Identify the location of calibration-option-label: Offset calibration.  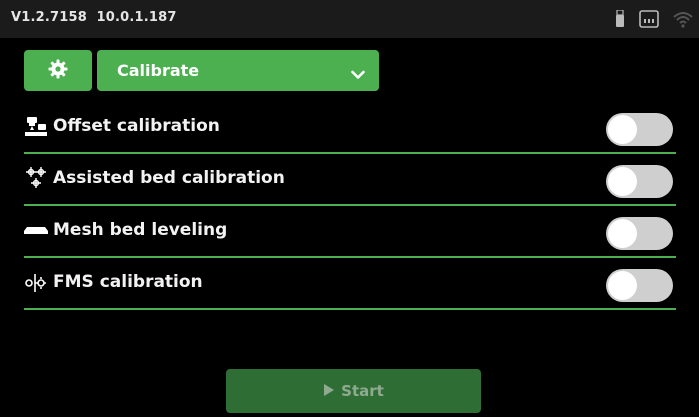
(136, 126).